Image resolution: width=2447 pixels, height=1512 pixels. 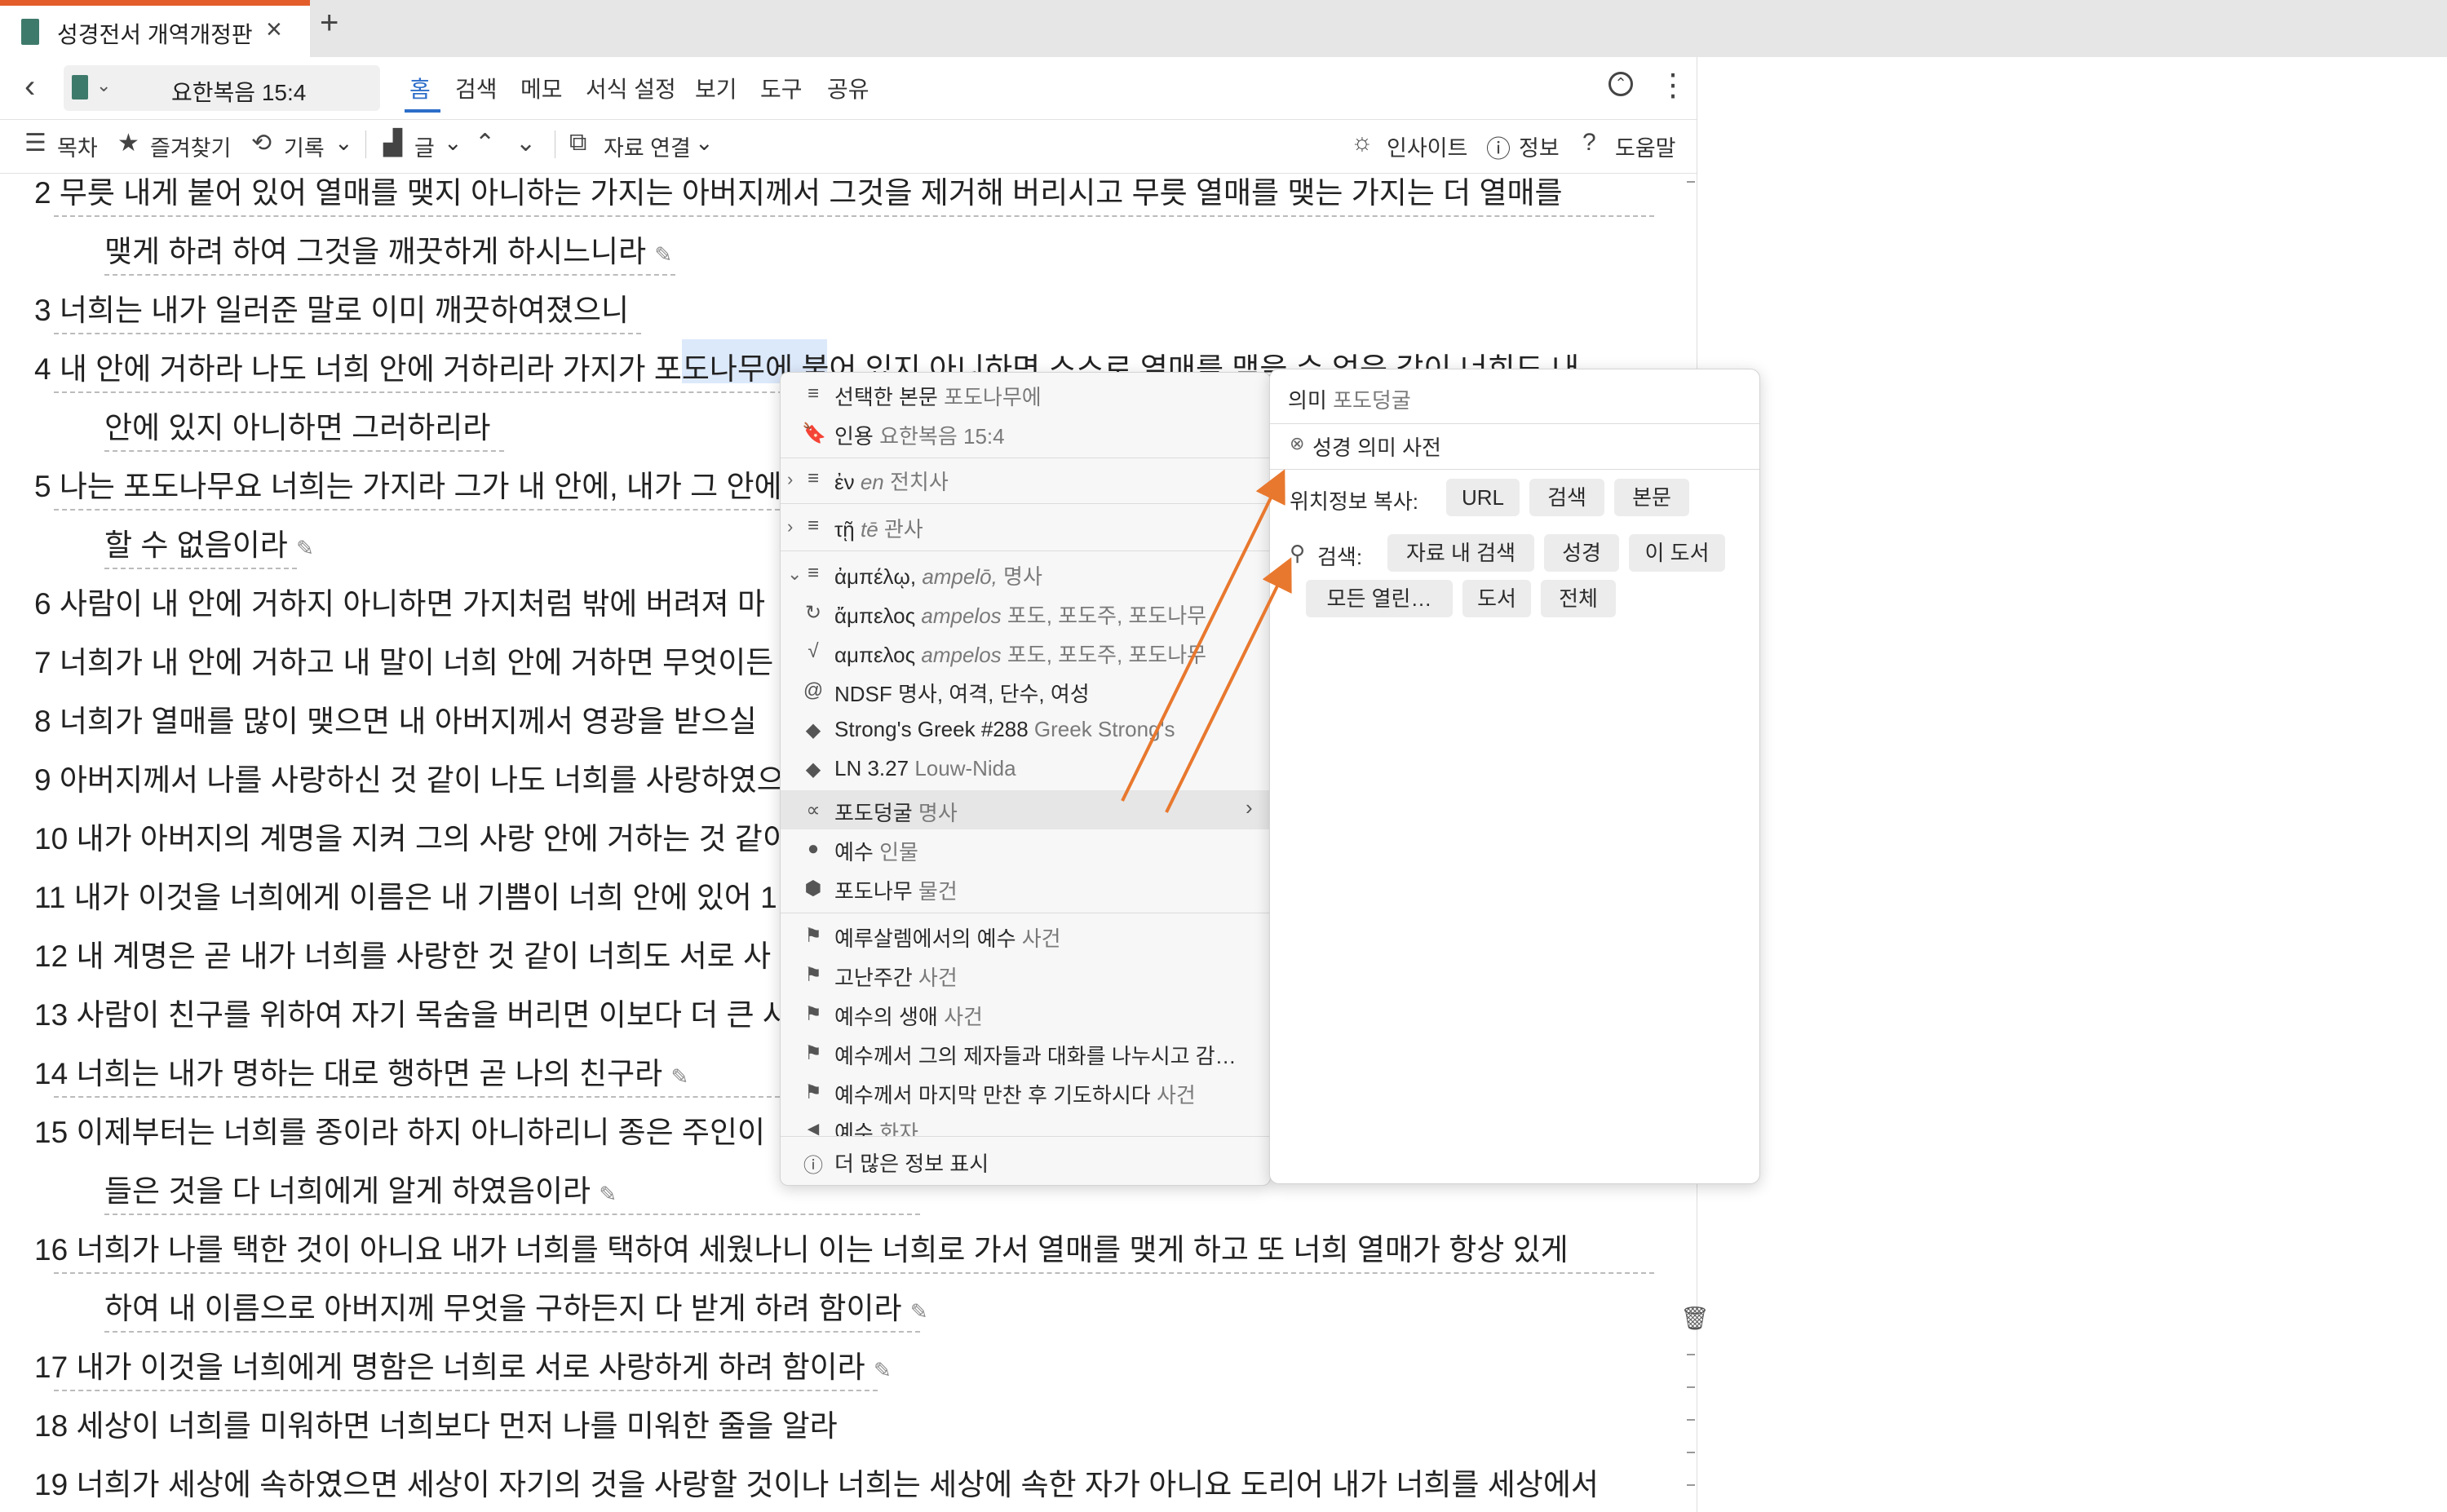 What do you see at coordinates (408, 484) in the screenshot?
I see `verse-line: 5 나는 포도나무요 너희는 가지라 그가 내 안에, 내가 그 안에` at bounding box center [408, 484].